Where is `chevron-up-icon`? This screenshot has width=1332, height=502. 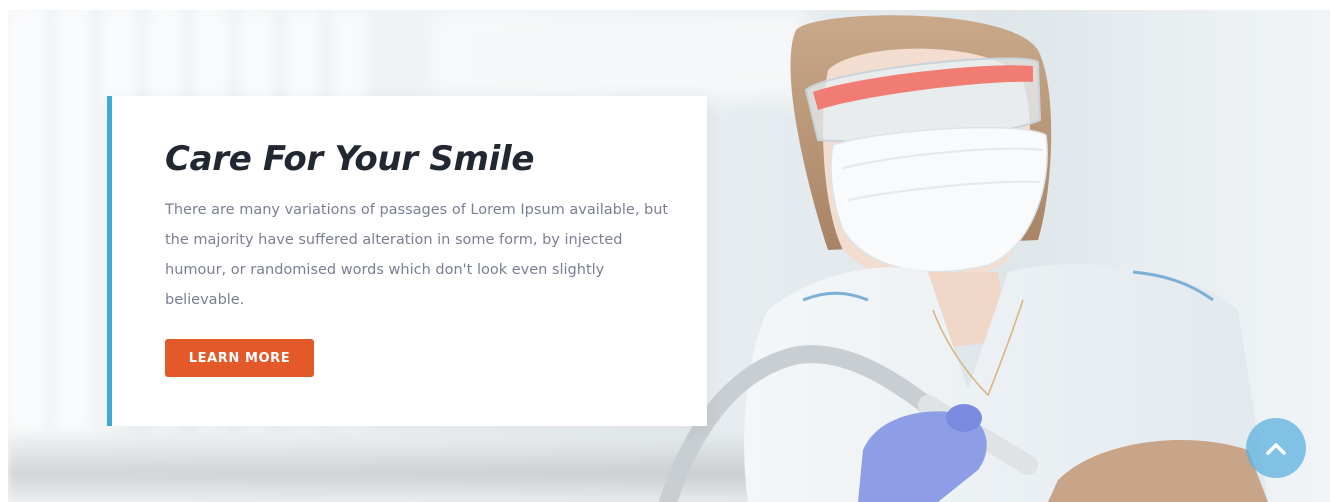 chevron-up-icon is located at coordinates (1276, 449).